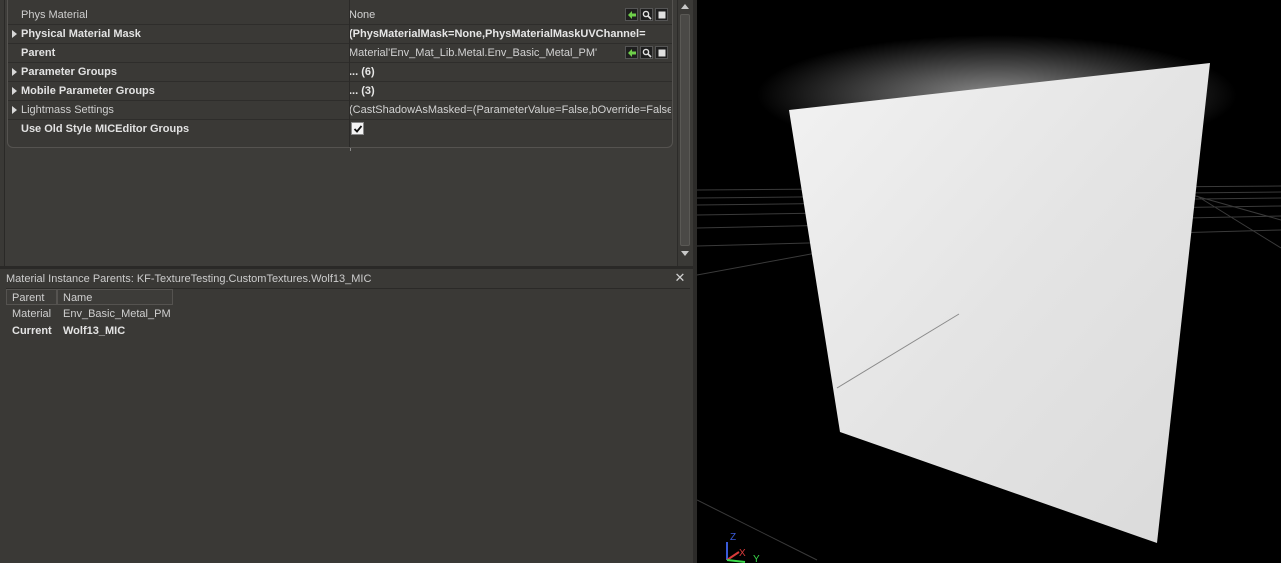 The height and width of the screenshot is (563, 1281). Describe the element at coordinates (94, 331) in the screenshot. I see `cell-name: Wolf13_MIC` at that location.